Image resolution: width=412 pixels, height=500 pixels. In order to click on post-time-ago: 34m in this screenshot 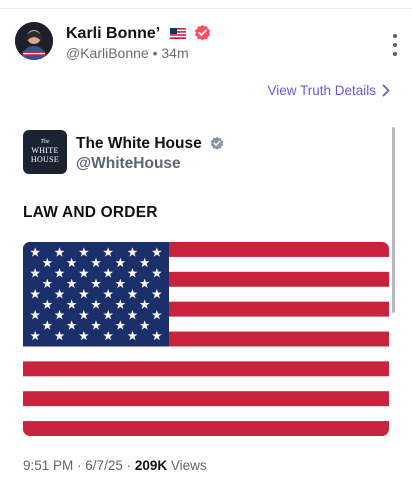, I will do `click(175, 53)`.